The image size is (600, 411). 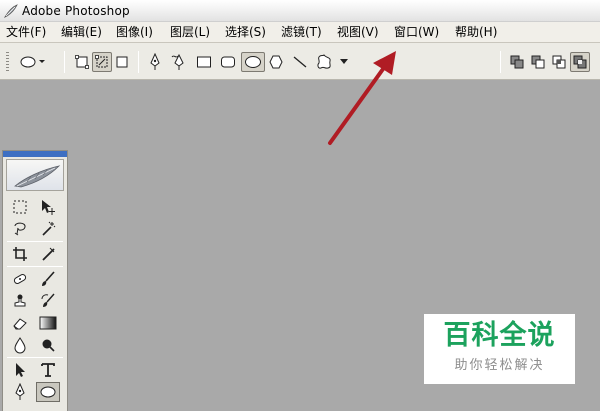 What do you see at coordinates (76, 11) in the screenshot?
I see `window-title: Adobe Photoshop` at bounding box center [76, 11].